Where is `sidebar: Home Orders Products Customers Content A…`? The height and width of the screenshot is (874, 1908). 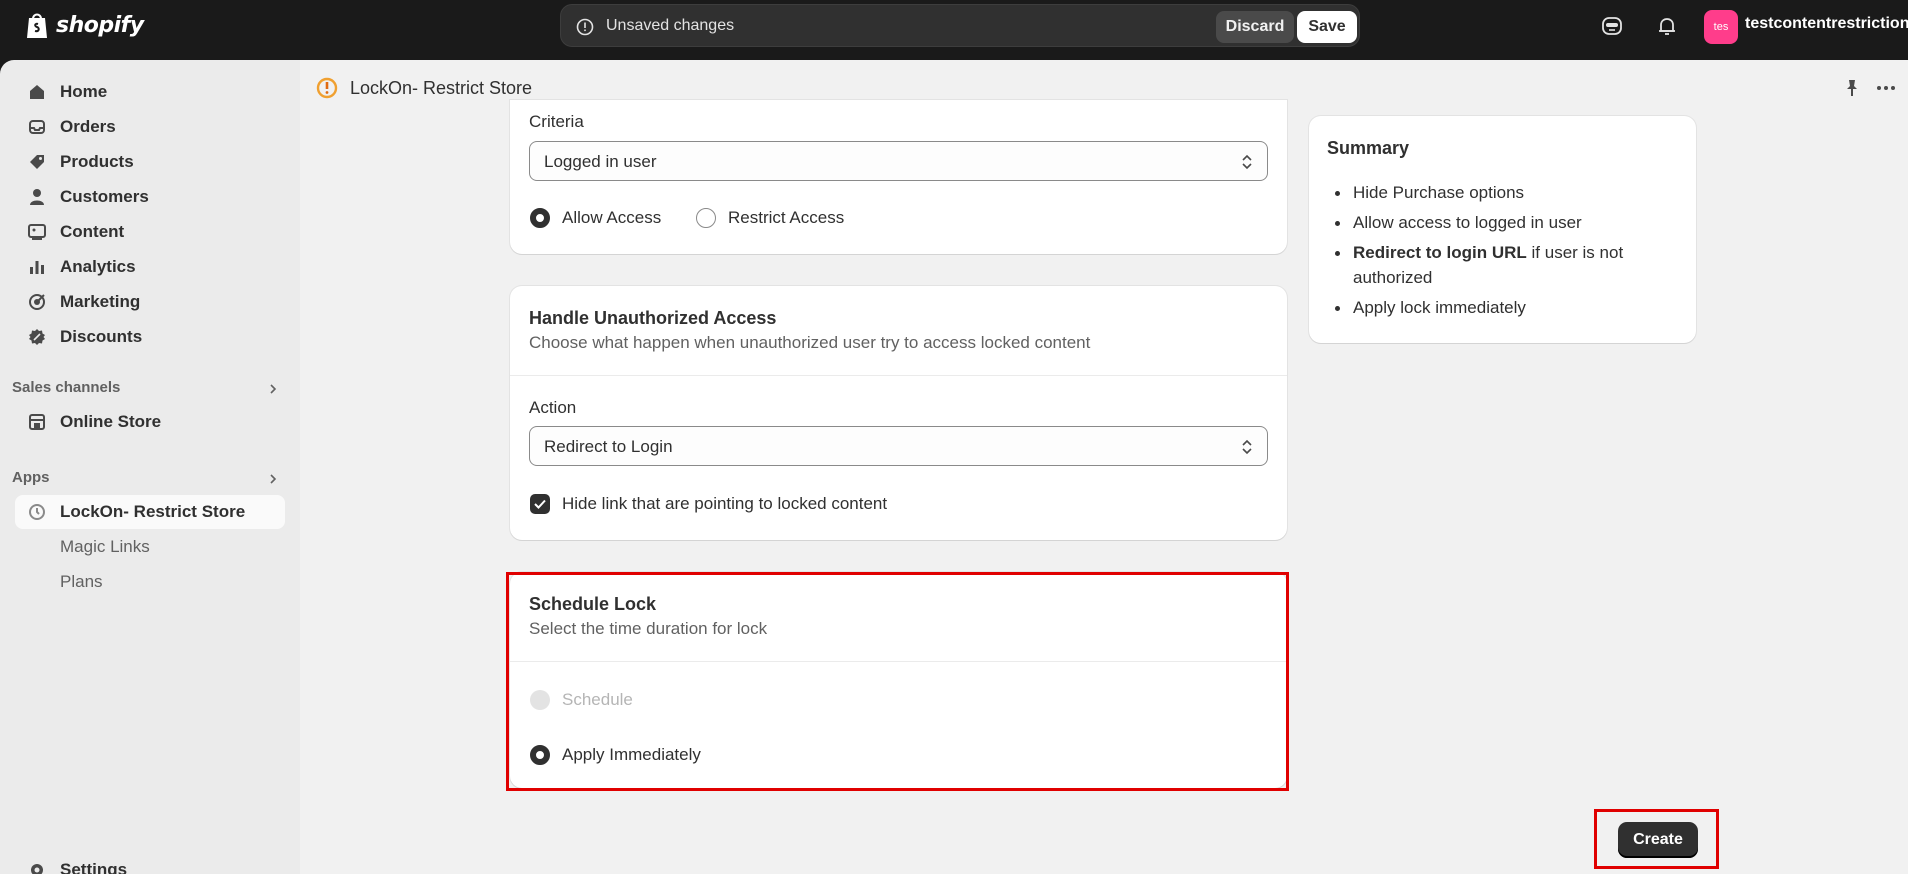 sidebar: Home Orders Products Customers Content A… is located at coordinates (150, 467).